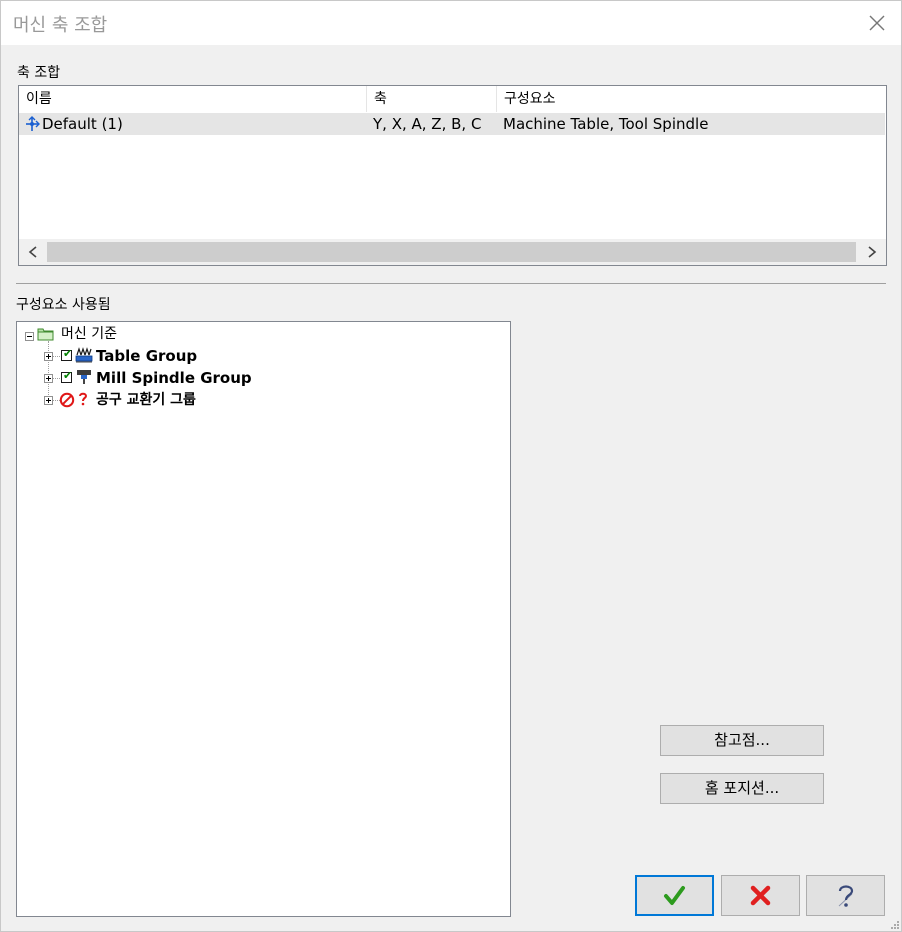 The width and height of the screenshot is (902, 932). Describe the element at coordinates (606, 124) in the screenshot. I see `row-components: Machine Table, Tool Spindle` at that location.